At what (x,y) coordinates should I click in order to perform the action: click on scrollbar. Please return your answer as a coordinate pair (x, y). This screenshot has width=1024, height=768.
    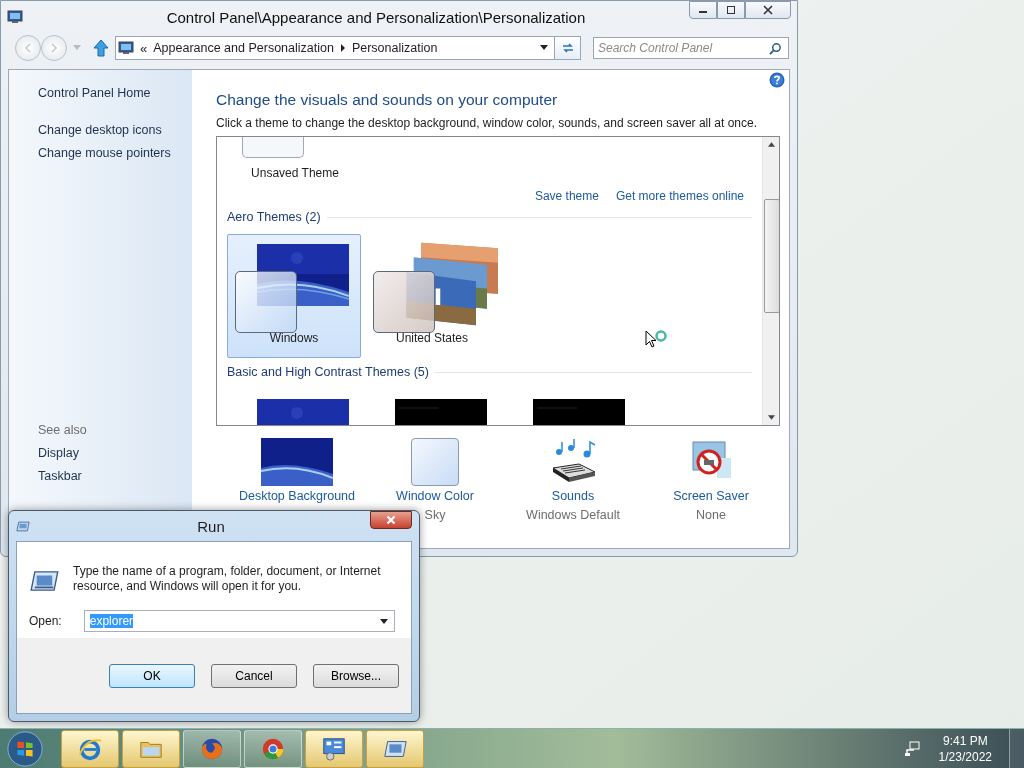
    Looking at the image, I should click on (770, 281).